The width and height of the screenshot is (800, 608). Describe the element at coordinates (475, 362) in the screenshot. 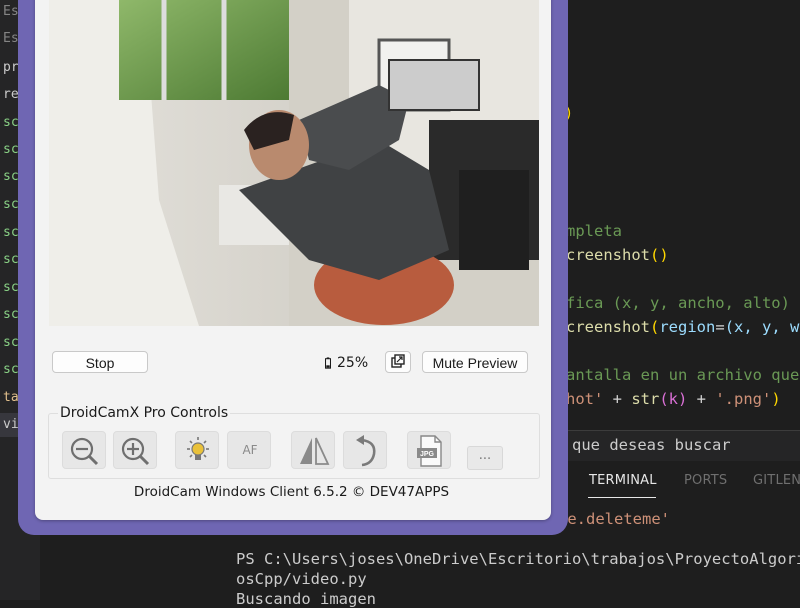

I see `mute-preview-button: Mute Preview` at that location.